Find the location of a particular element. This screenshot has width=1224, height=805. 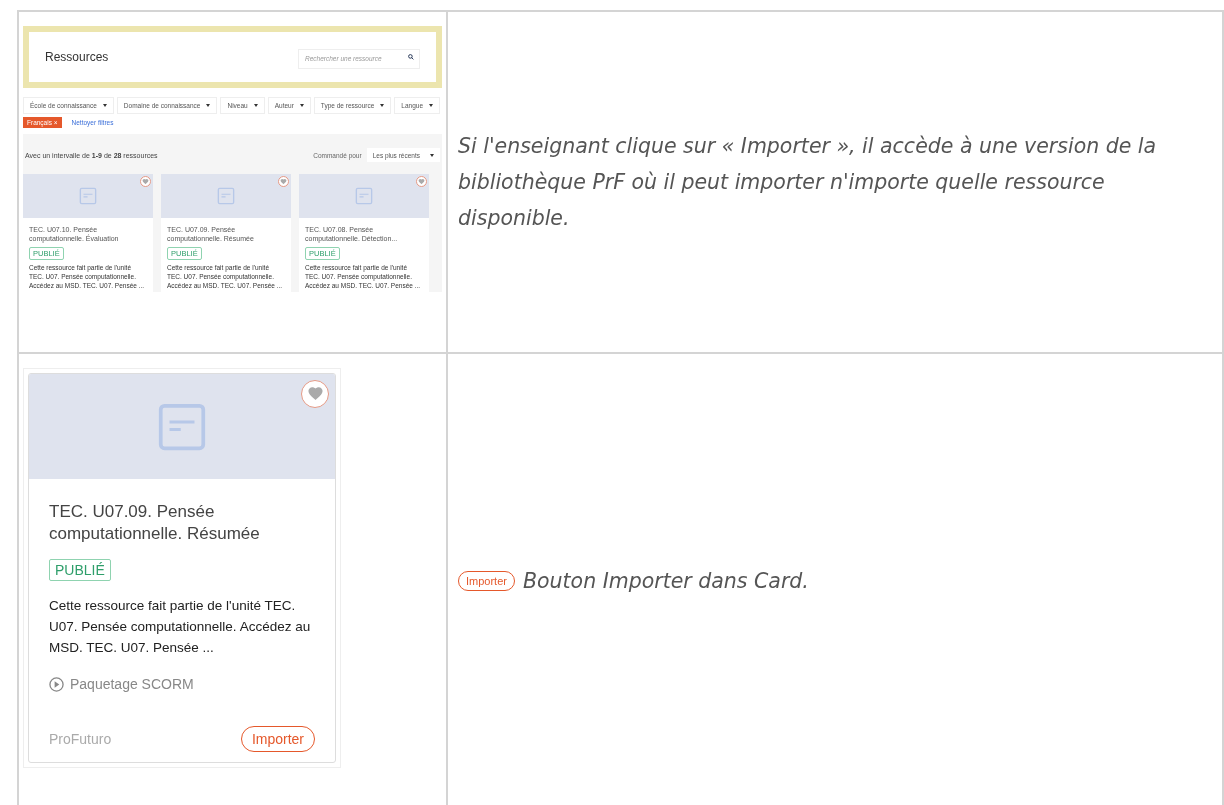

page-title: Ressources is located at coordinates (77, 57).